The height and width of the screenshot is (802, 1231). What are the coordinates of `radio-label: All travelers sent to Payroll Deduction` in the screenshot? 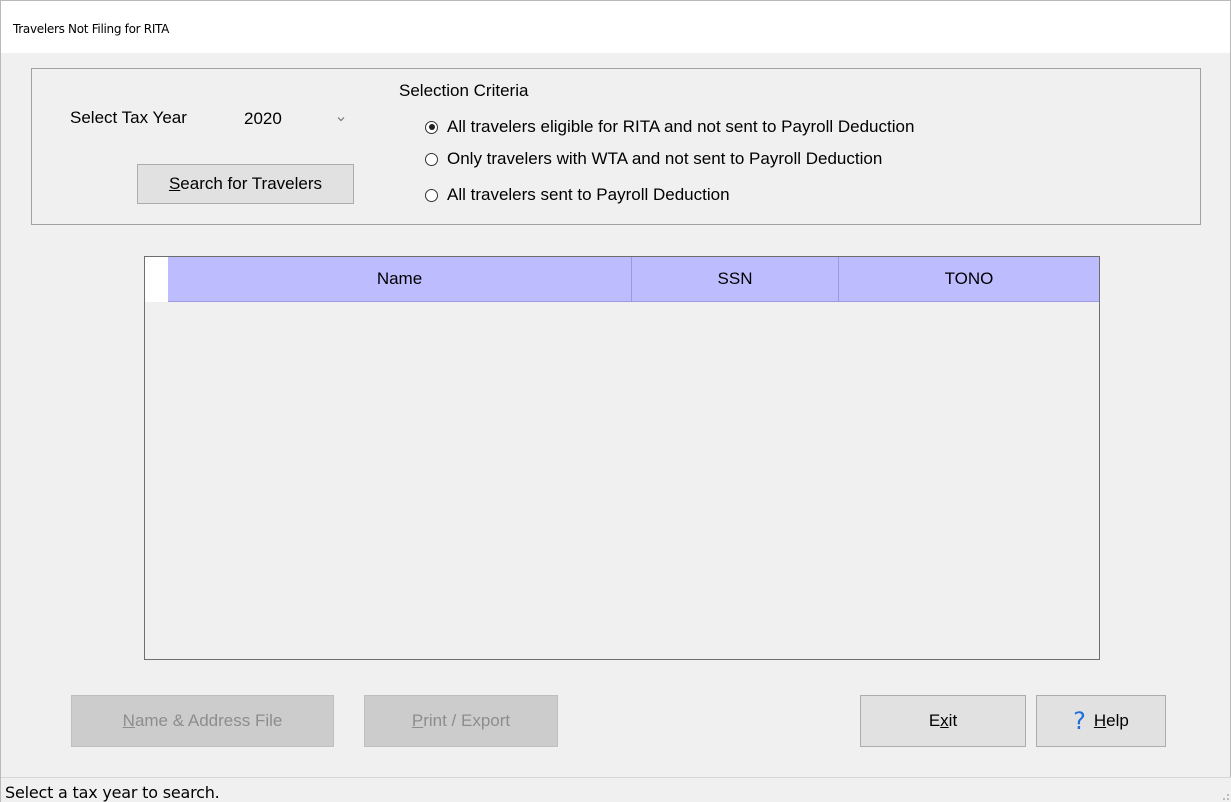 It's located at (588, 194).